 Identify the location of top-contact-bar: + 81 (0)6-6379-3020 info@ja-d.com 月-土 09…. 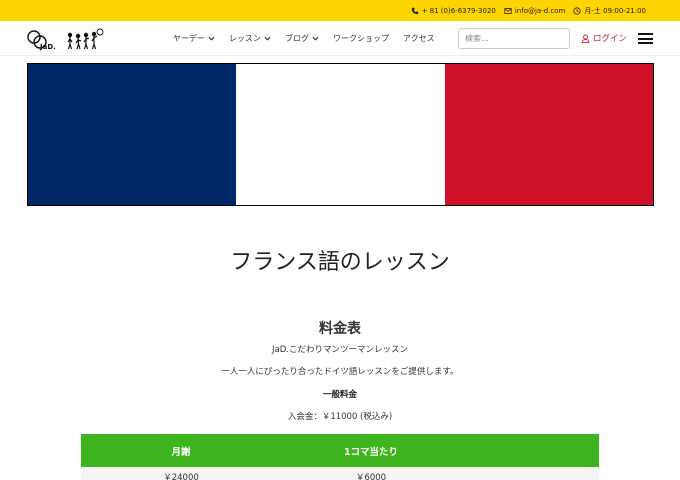
(340, 10).